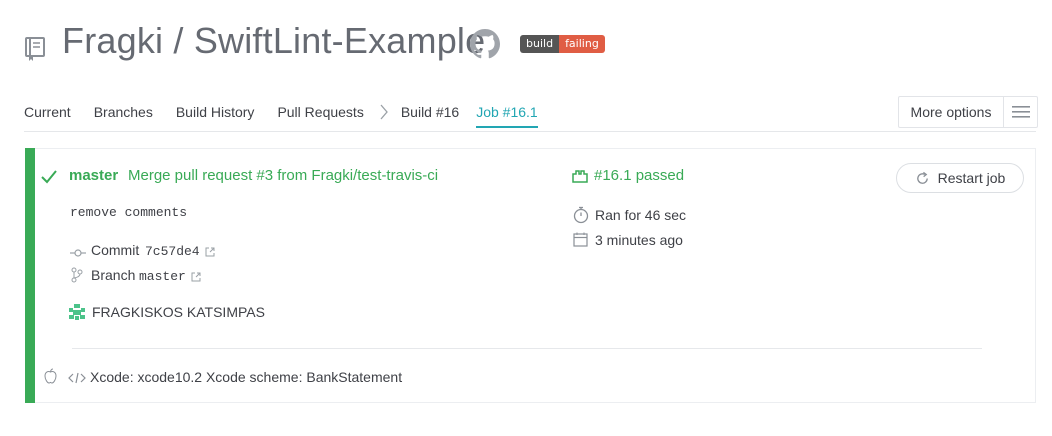  What do you see at coordinates (172, 251) in the screenshot?
I see `commit-sha-link: 7c57de4` at bounding box center [172, 251].